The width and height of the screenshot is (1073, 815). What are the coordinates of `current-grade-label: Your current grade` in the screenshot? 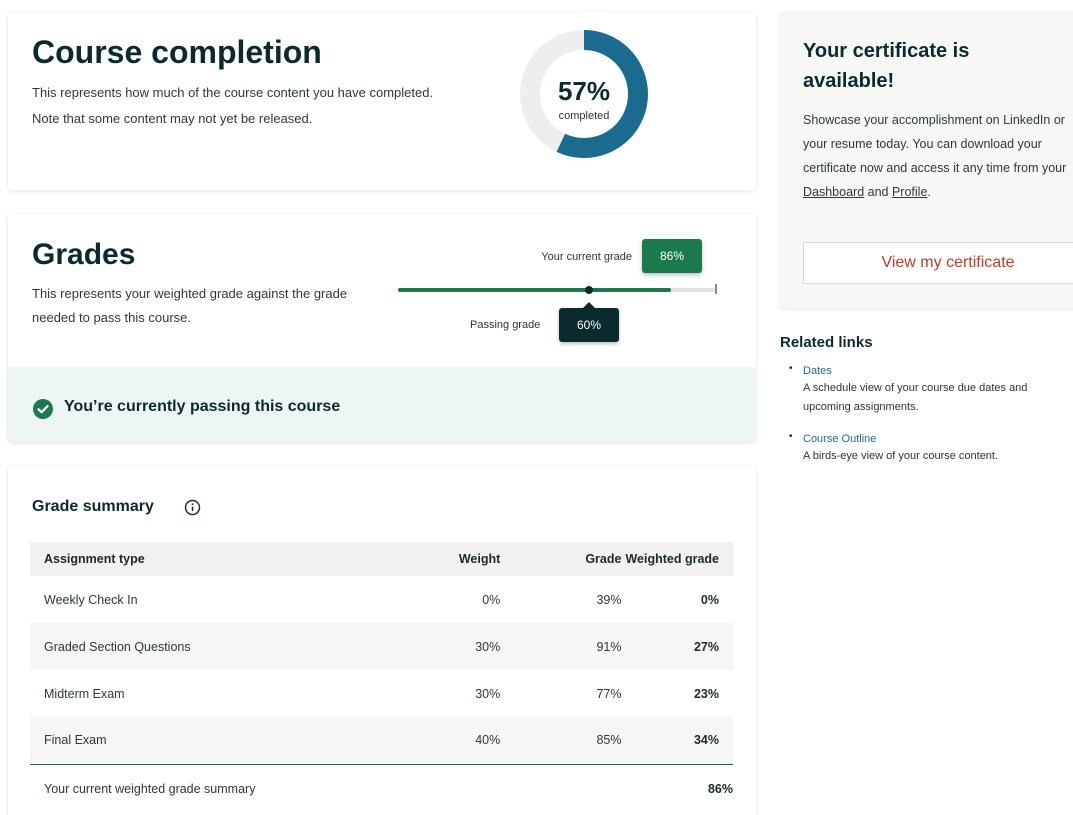 It's located at (586, 257).